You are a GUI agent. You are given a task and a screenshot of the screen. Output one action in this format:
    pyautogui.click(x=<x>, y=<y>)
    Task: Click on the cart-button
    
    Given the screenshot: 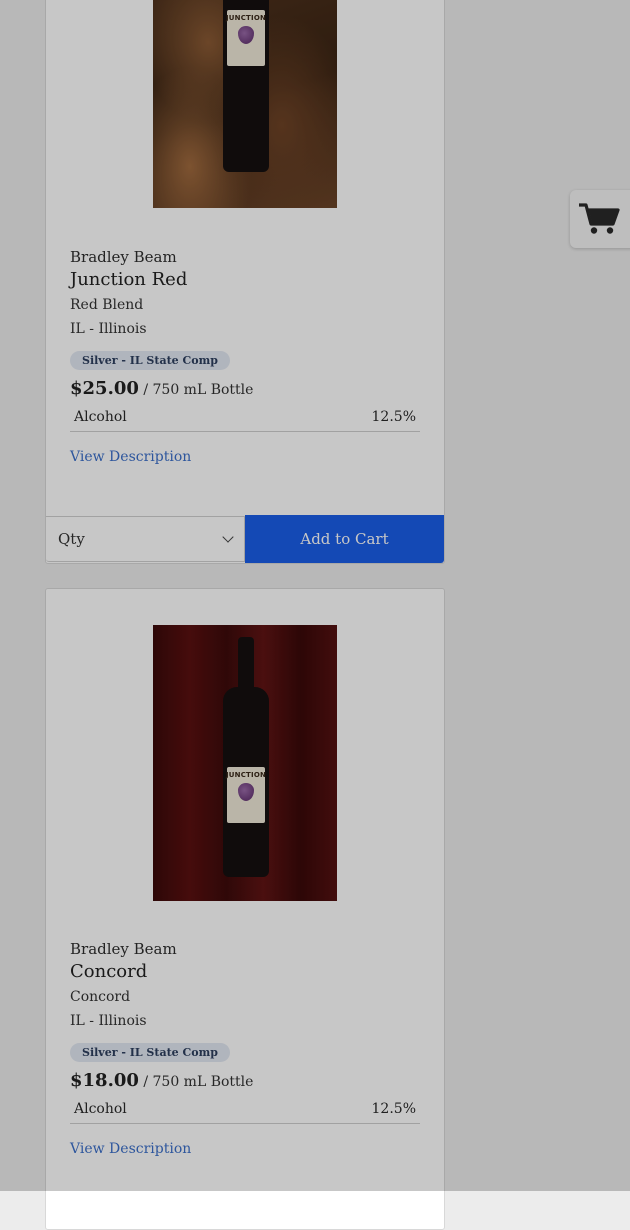 What is the action you would take?
    pyautogui.click(x=600, y=219)
    